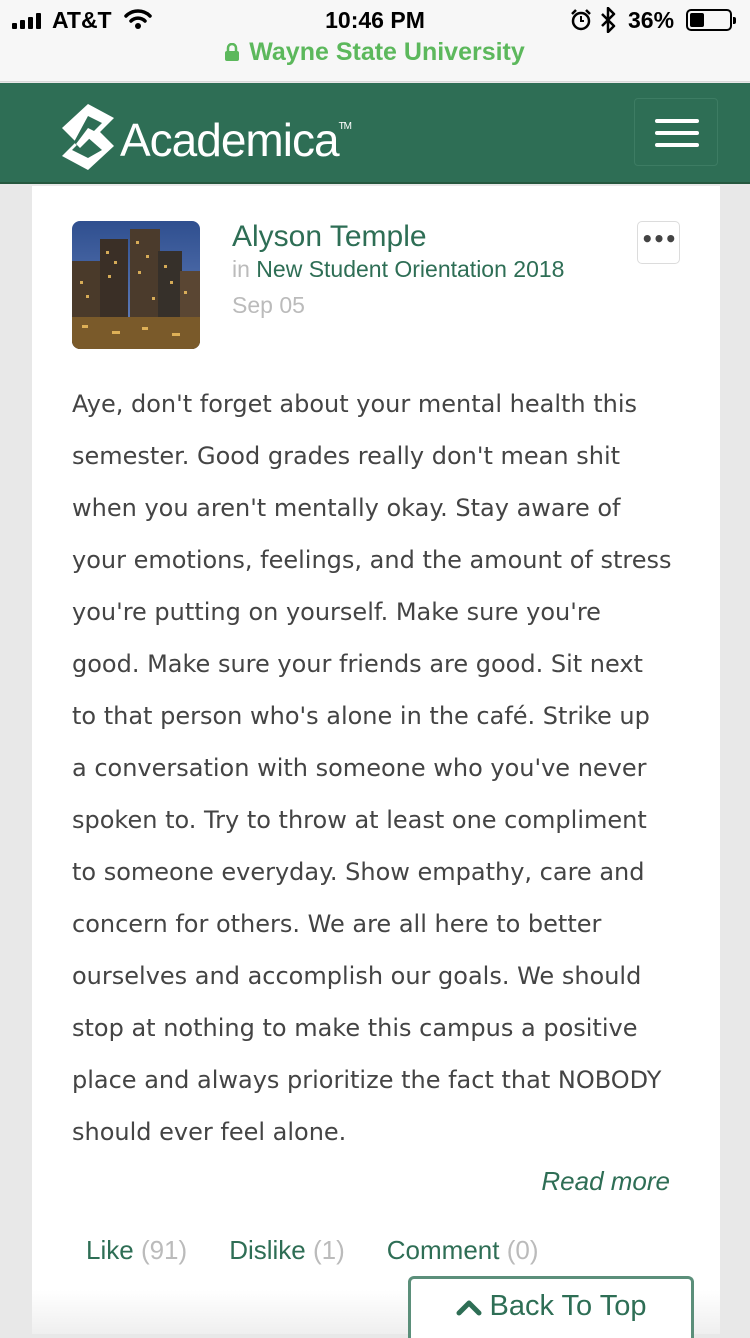 Image resolution: width=750 pixels, height=1338 pixels. I want to click on site-name: Wayne State University, so click(387, 52).